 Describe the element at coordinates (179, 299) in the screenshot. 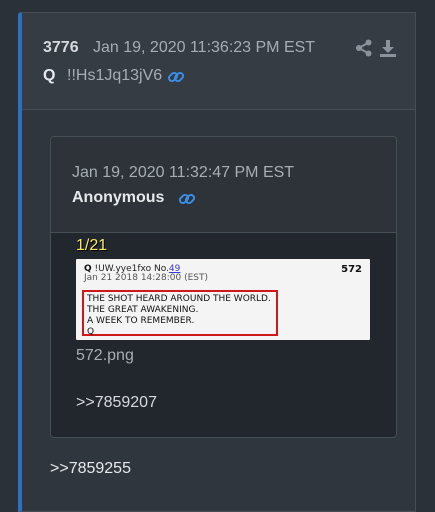

I see `image-text-line: THE SHOT HEARD AROUND THE WORLD.` at that location.